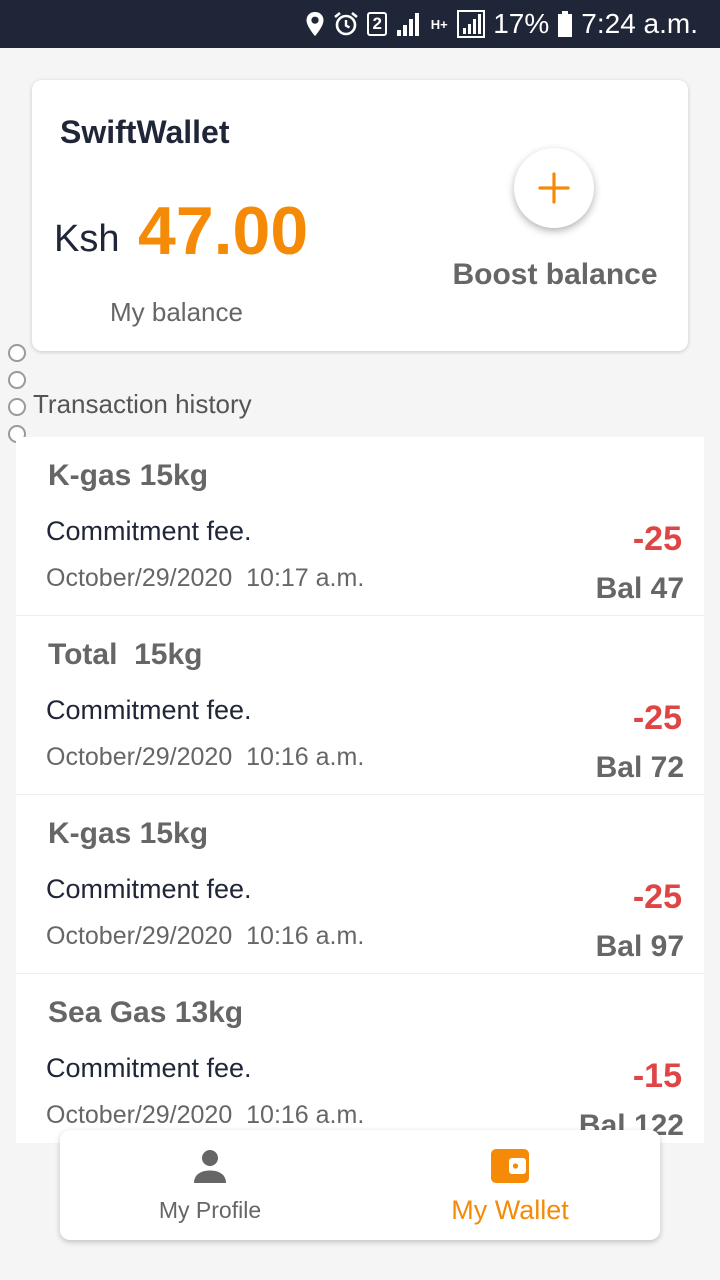 The image size is (720, 1280). What do you see at coordinates (639, 946) in the screenshot?
I see `transaction-balance: Bal 97` at bounding box center [639, 946].